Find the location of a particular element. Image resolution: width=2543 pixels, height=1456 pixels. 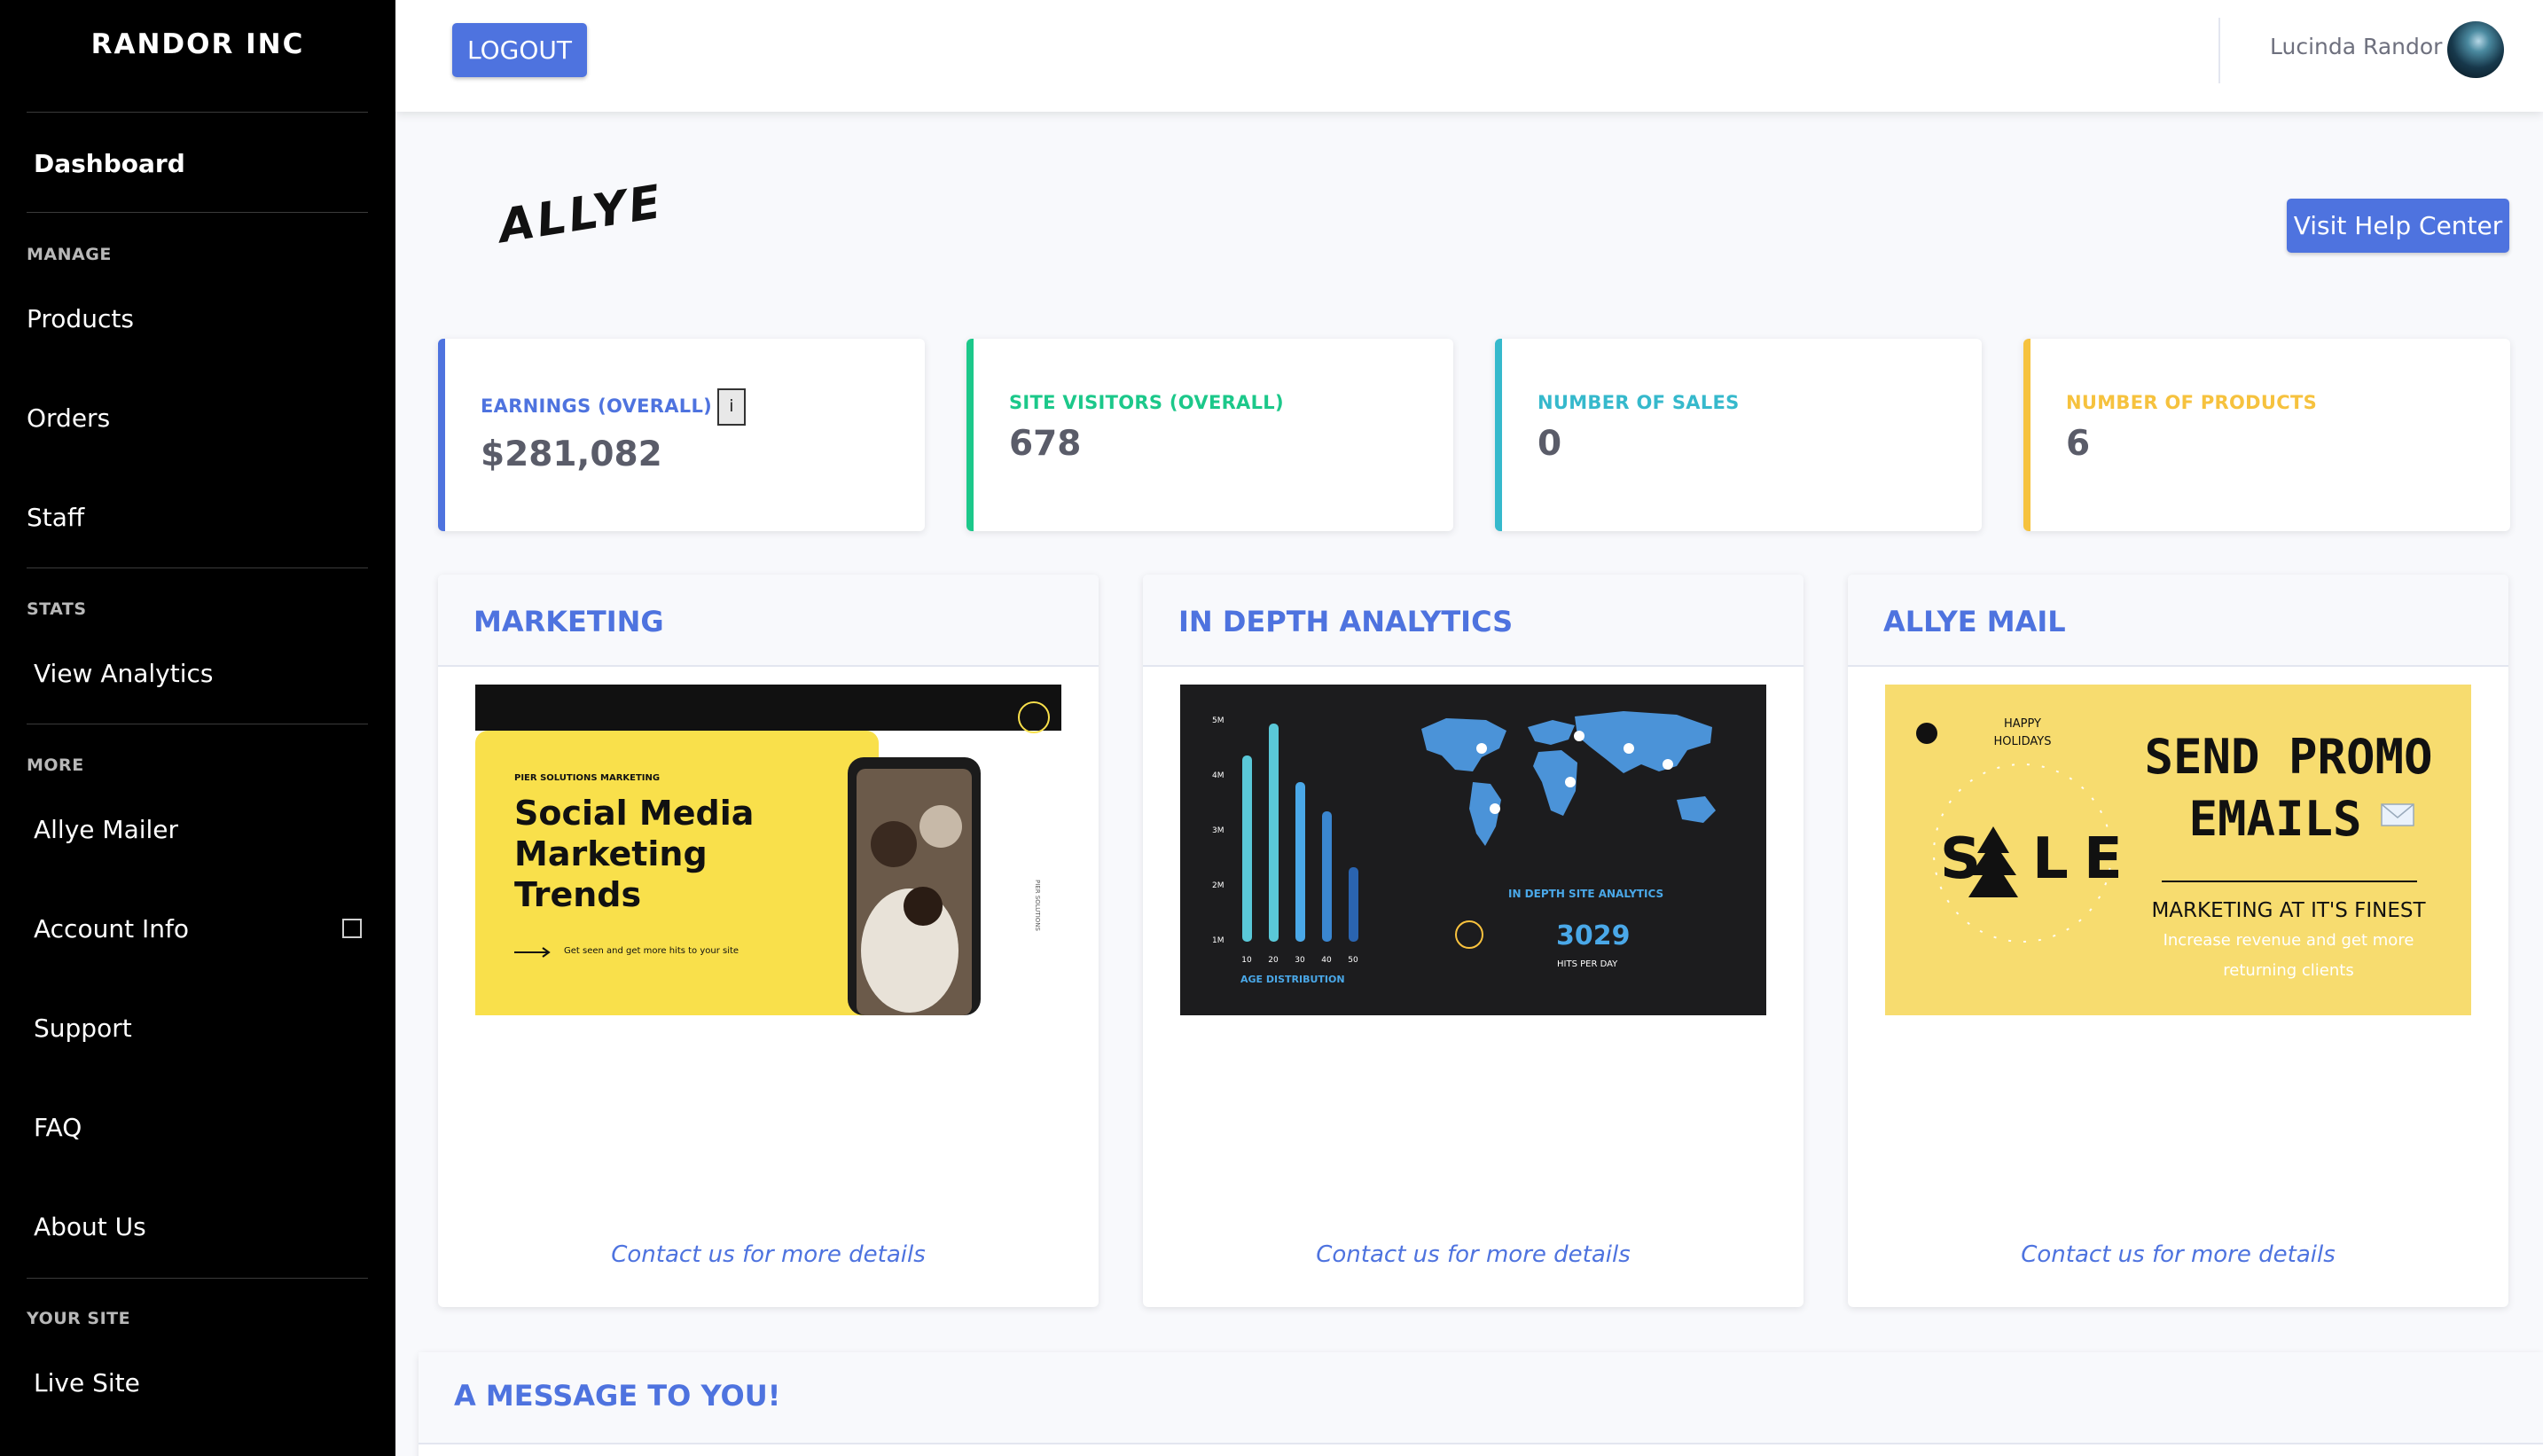

marketing-kicker: PIER SOLUTIONS MARKETING is located at coordinates (587, 778).